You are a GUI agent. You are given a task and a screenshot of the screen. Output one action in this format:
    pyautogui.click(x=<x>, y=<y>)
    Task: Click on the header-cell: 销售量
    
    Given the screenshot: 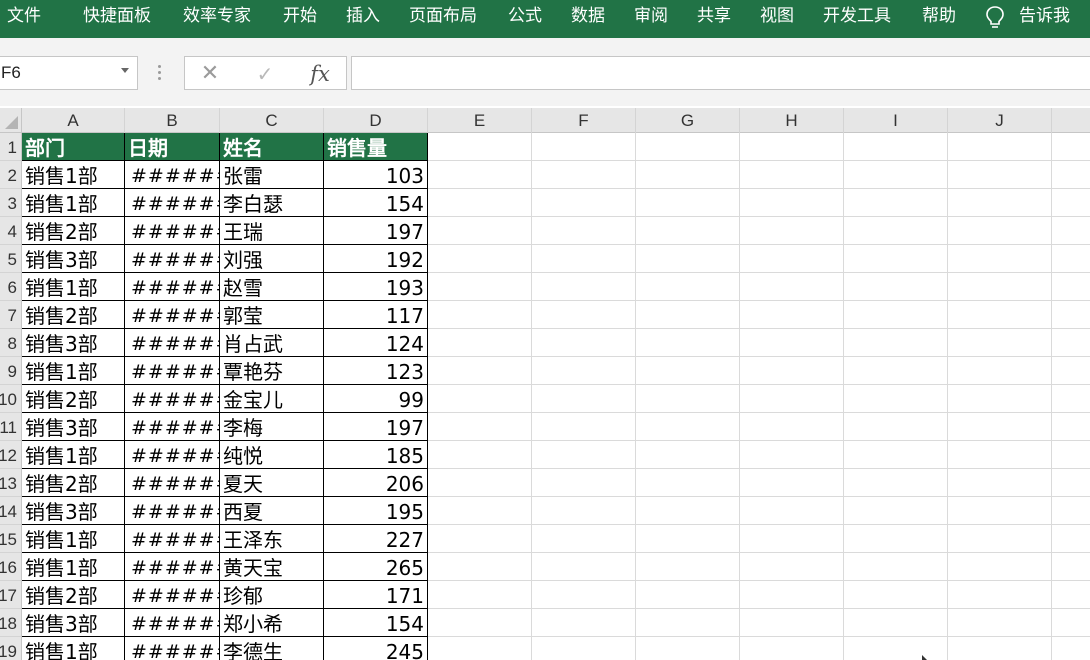 What is the action you would take?
    pyautogui.click(x=376, y=147)
    